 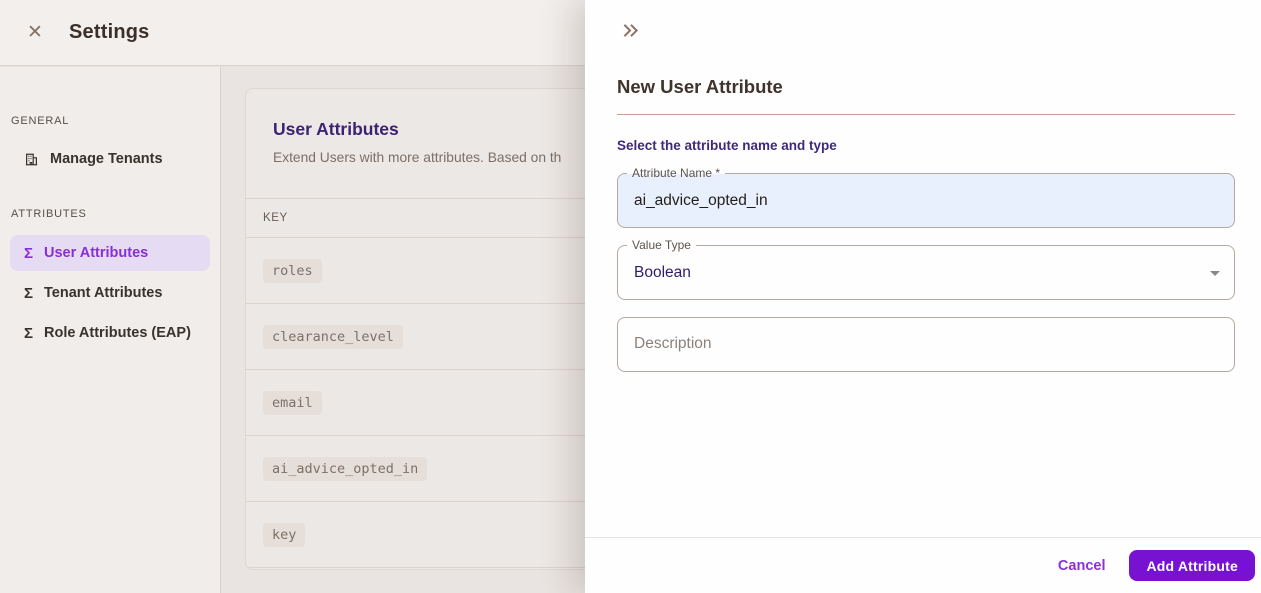 What do you see at coordinates (49, 214) in the screenshot?
I see `sidebar-section-attributes-label: ATTRIBUTES` at bounding box center [49, 214].